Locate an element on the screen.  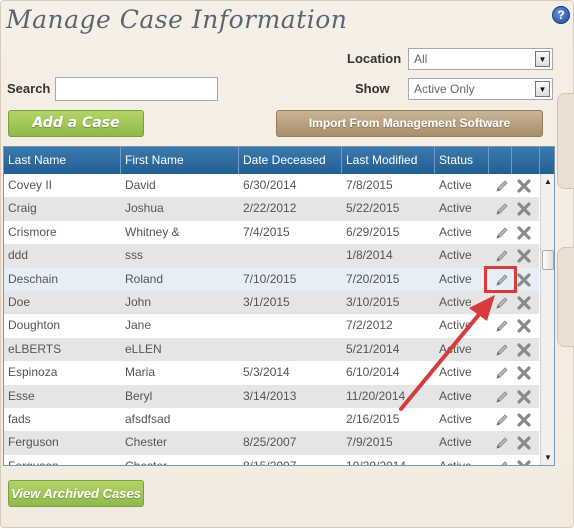
table-row: Ferguson Chester 8/25/2007 7/9/2015 Active is located at coordinates (271, 443).